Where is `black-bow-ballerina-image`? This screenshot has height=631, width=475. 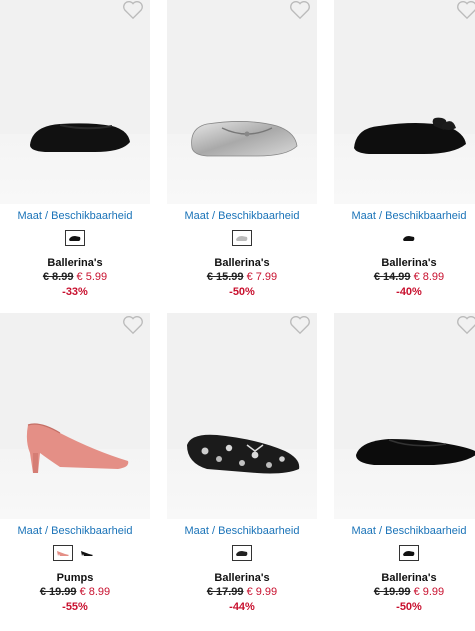 black-bow-ballerina-image is located at coordinates (410, 135).